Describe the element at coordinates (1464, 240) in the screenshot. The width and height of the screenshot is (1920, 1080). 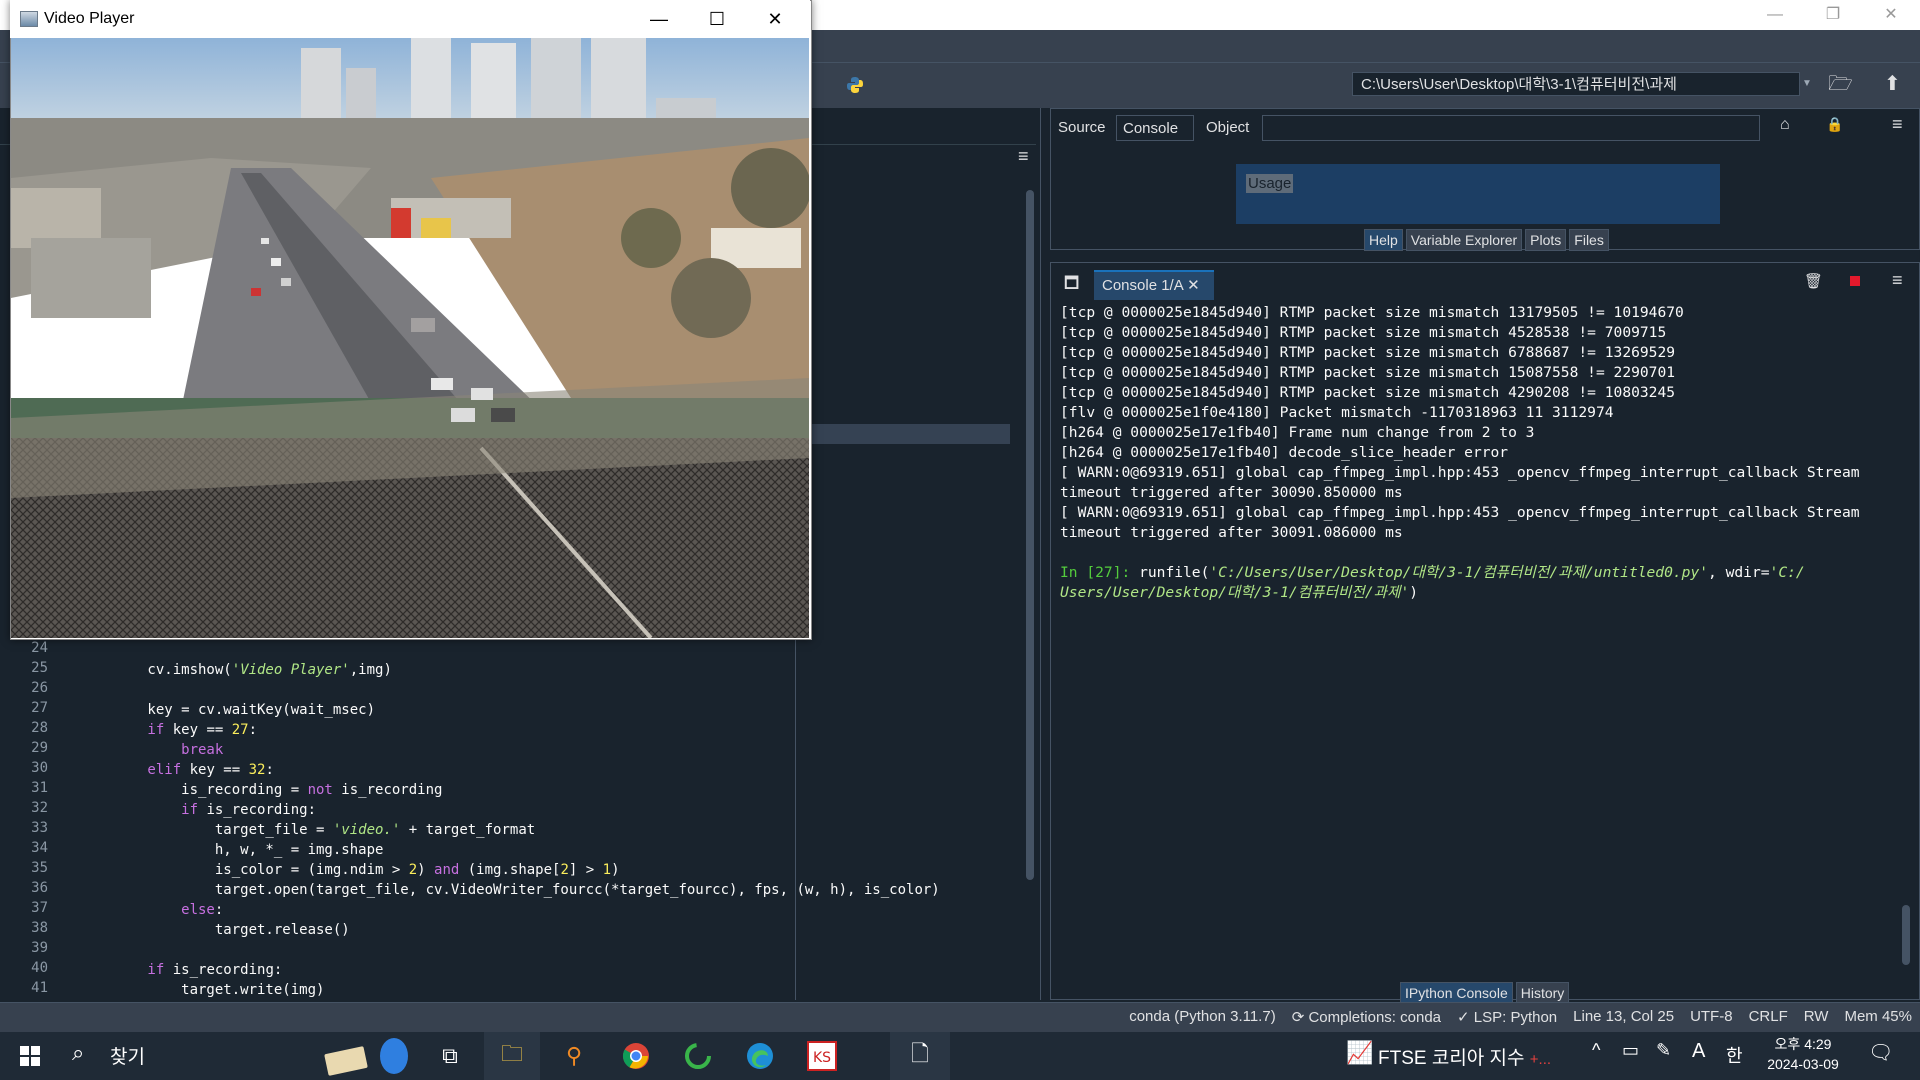
I see `tab-variable-explorer: Variable Explorer` at that location.